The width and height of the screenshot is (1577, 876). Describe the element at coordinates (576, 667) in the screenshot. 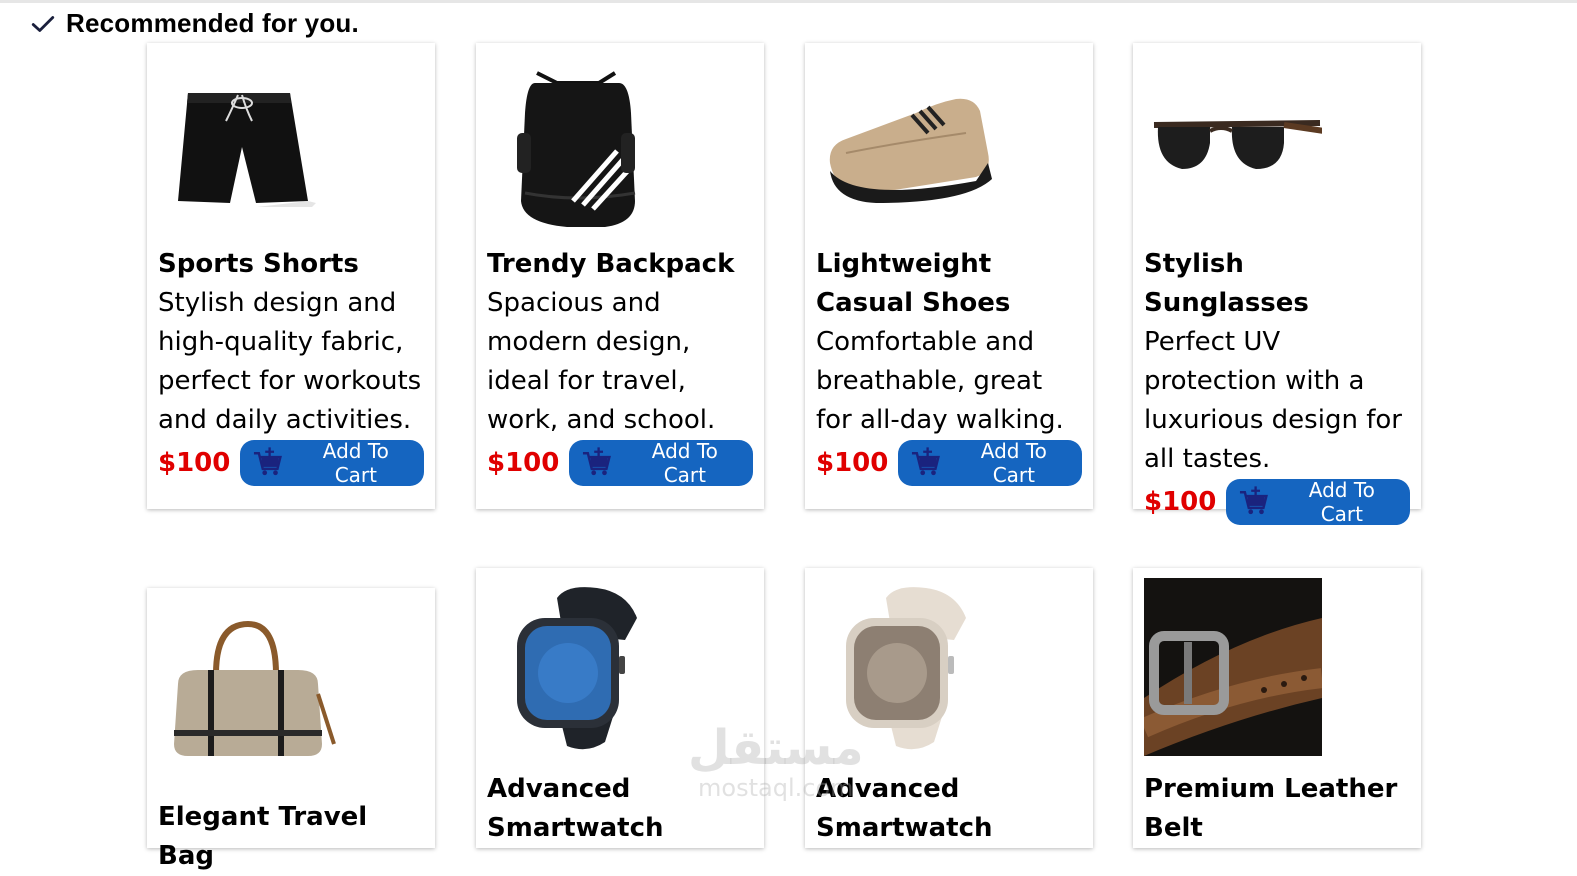

I see `product-image-smartwatch-black` at that location.